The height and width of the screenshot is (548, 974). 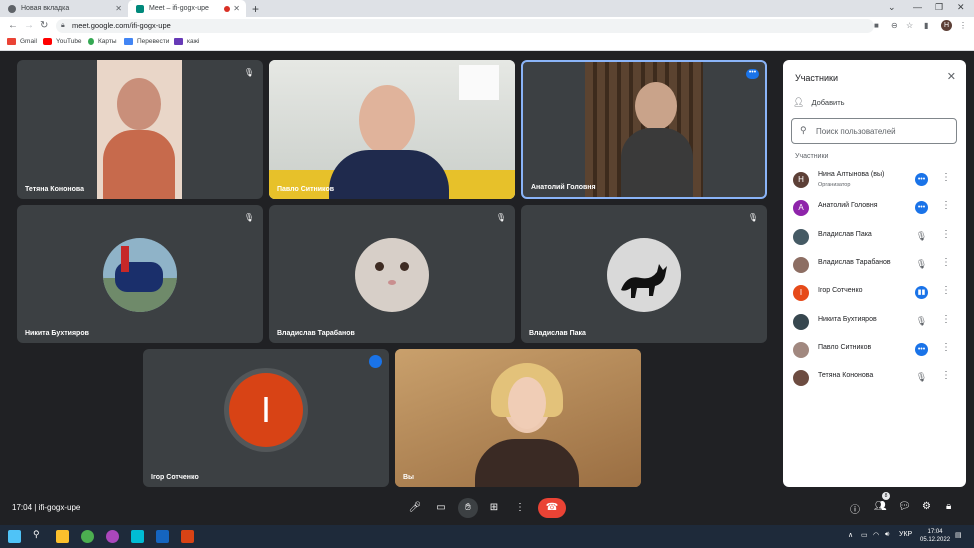 I want to click on participant-tile: 🎙︎ Никита Бухтияров, so click(x=140, y=274).